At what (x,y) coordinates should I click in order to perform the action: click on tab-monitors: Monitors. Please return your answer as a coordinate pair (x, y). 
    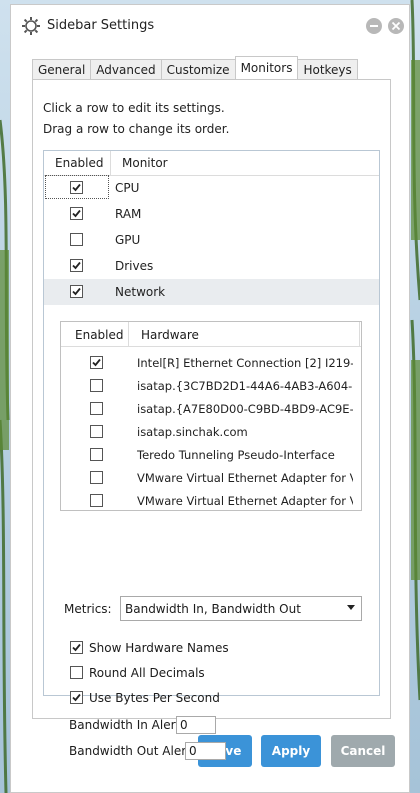
    Looking at the image, I should click on (266, 67).